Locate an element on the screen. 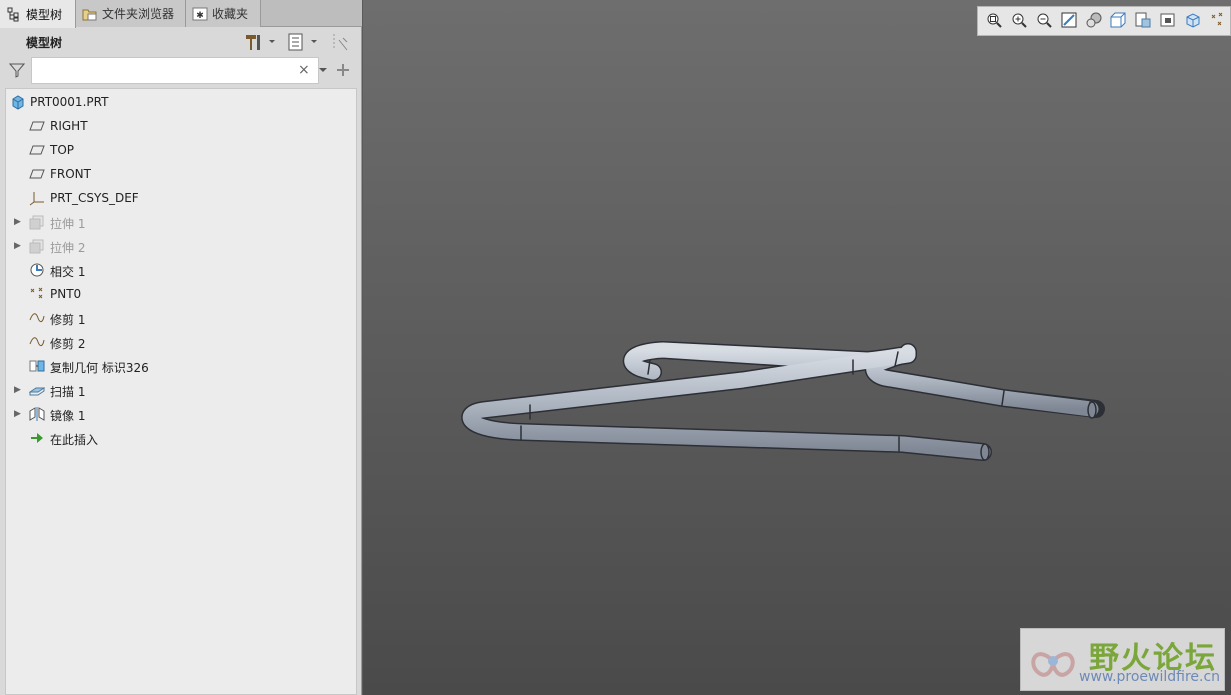 The height and width of the screenshot is (695, 1231). insert-here-icon is located at coordinates (37, 438).